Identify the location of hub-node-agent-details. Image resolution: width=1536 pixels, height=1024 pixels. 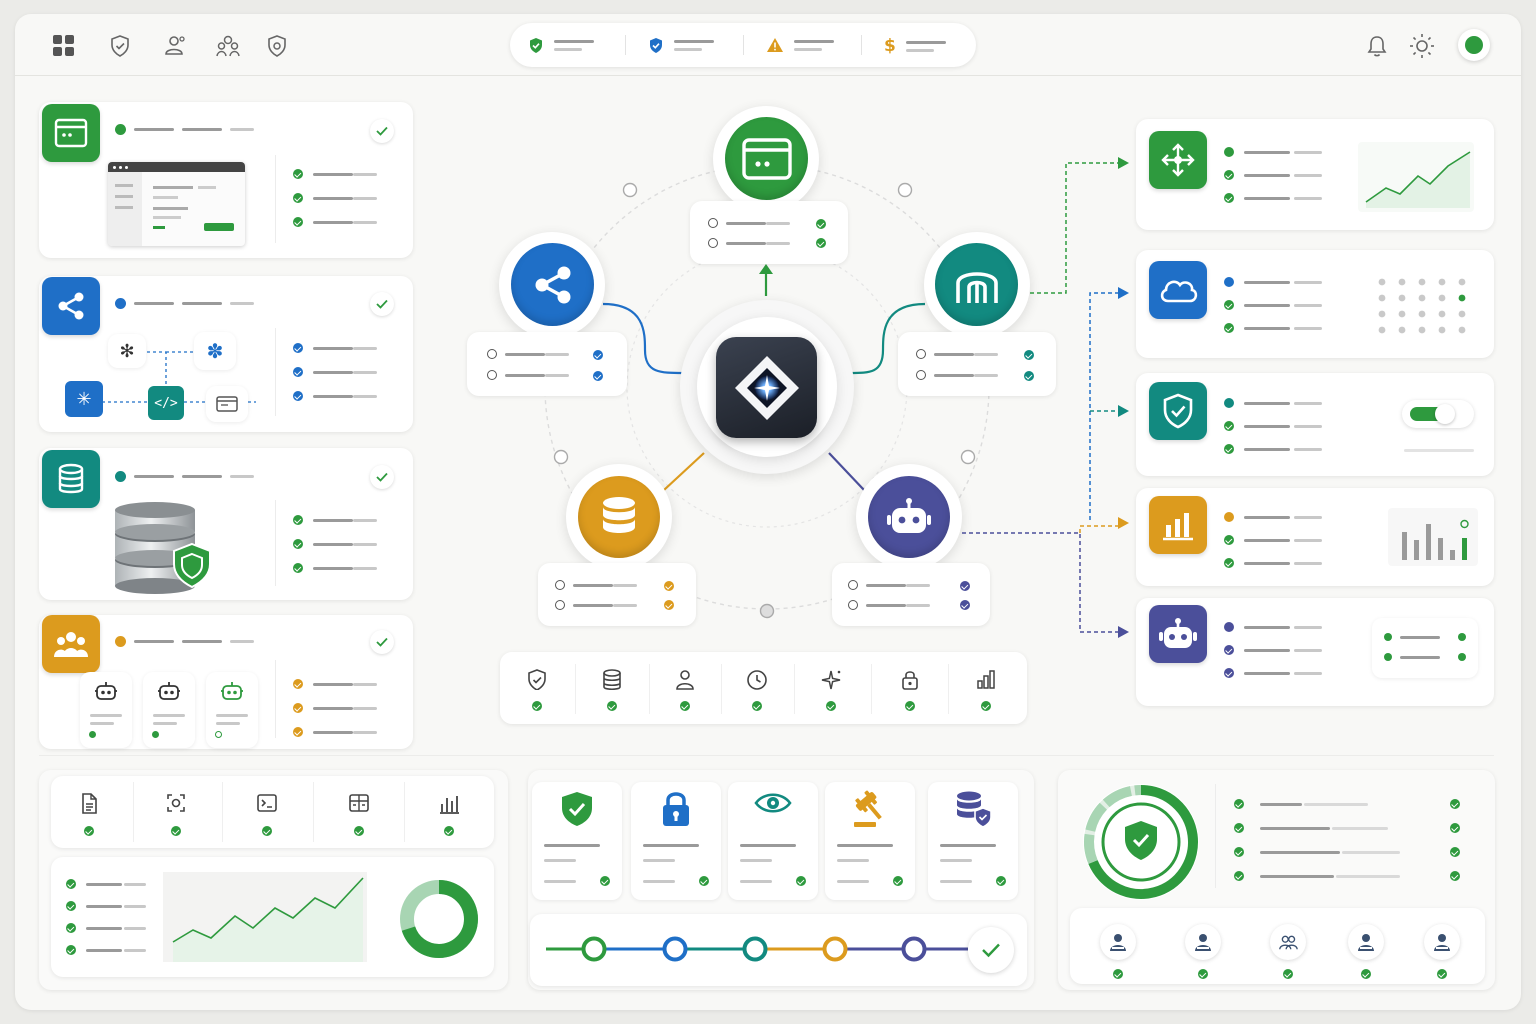
(911, 594).